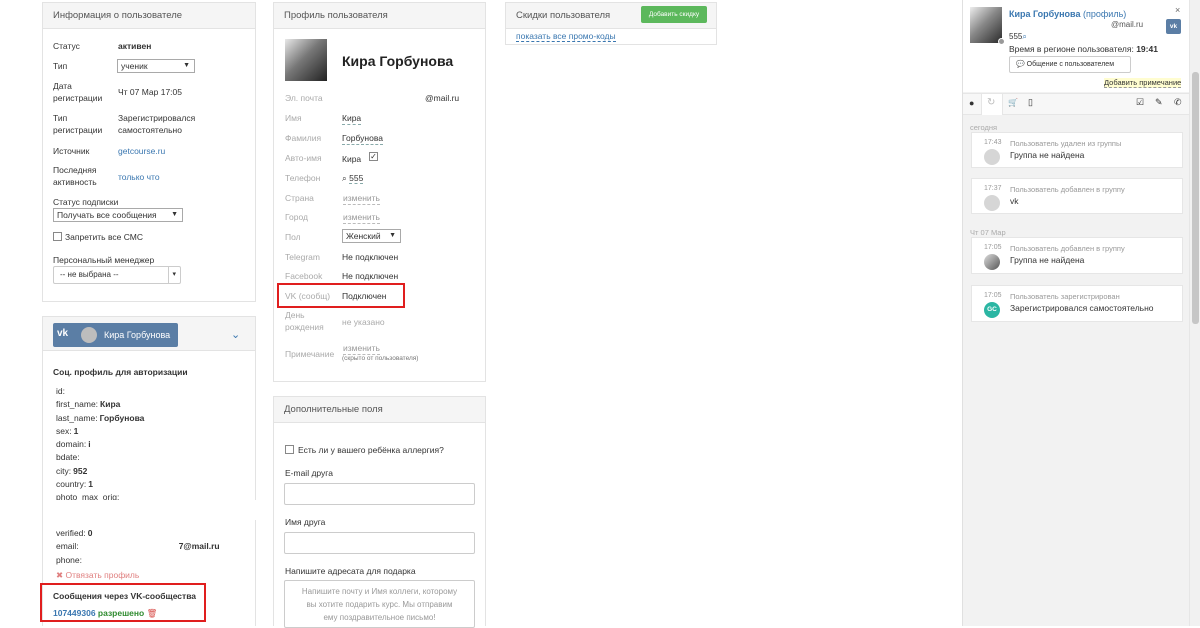 Image resolution: width=1200 pixels, height=628 pixels. What do you see at coordinates (1070, 64) in the screenshot?
I see `chat-with-user-button: 💬 Общение с пользователем` at bounding box center [1070, 64].